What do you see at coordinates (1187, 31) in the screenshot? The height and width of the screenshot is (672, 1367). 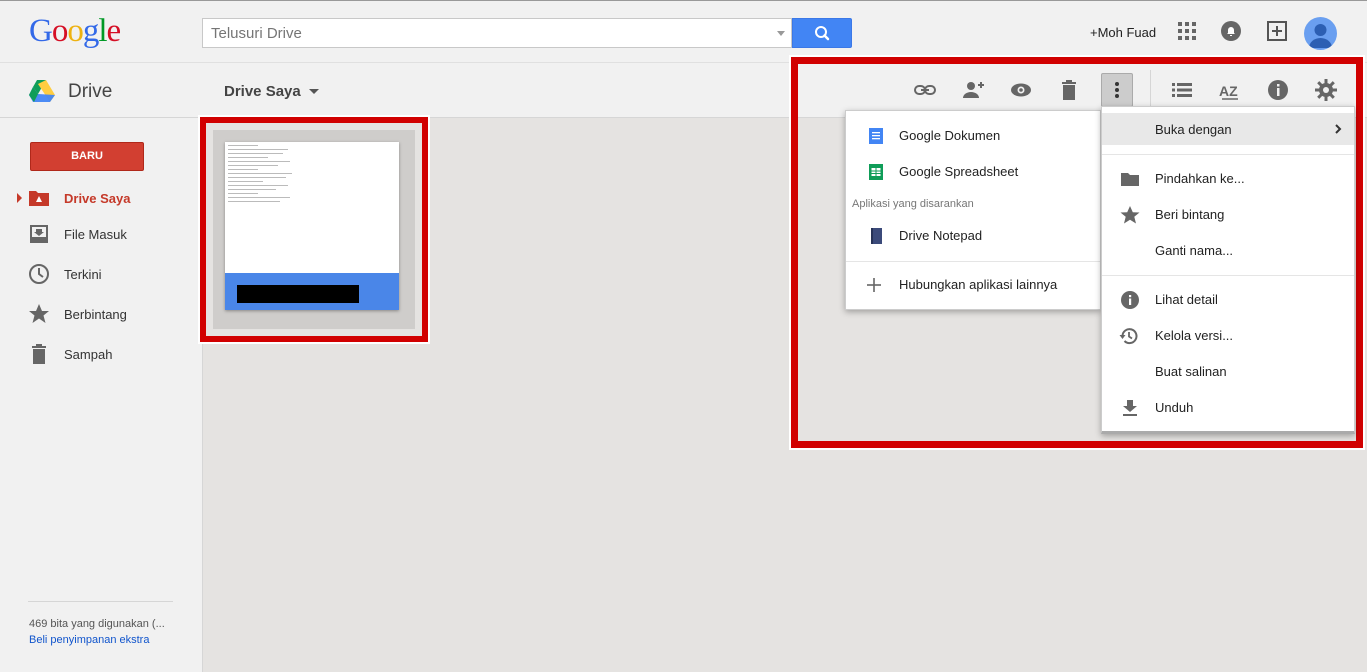 I see `apps-grid-icon` at bounding box center [1187, 31].